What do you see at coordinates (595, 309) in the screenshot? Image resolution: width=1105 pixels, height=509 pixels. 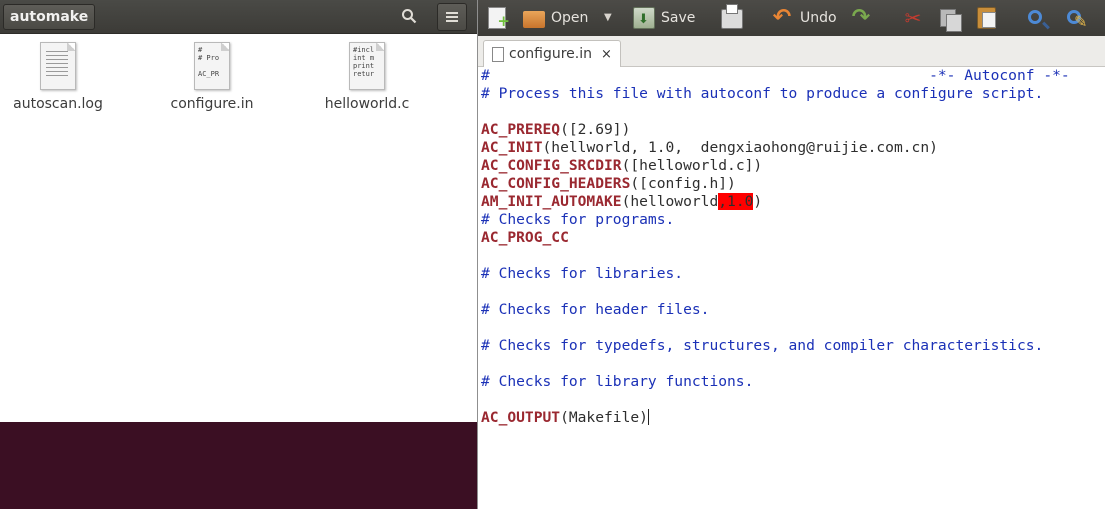 I see `code-comment: # Checks for header files.` at bounding box center [595, 309].